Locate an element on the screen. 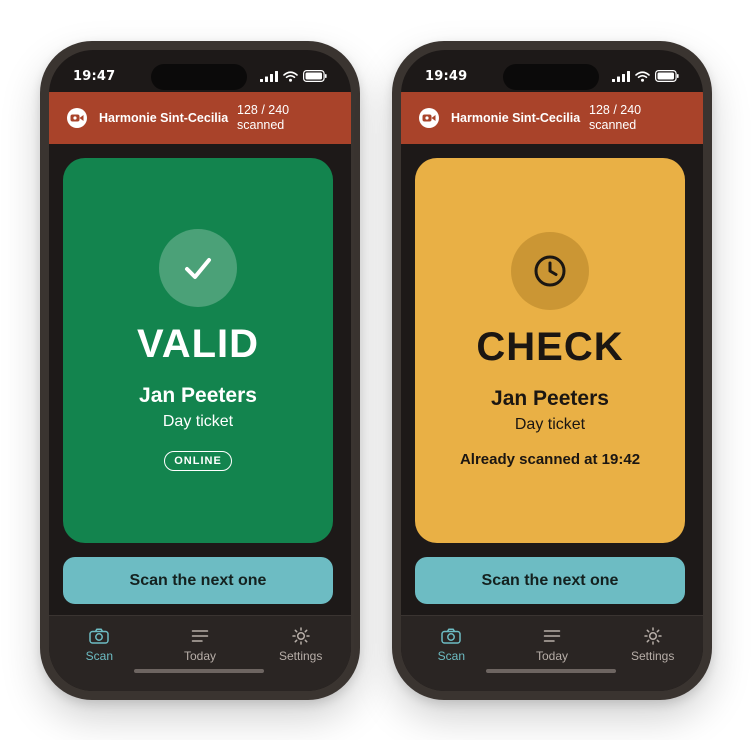  checkmark-icon is located at coordinates (198, 268).